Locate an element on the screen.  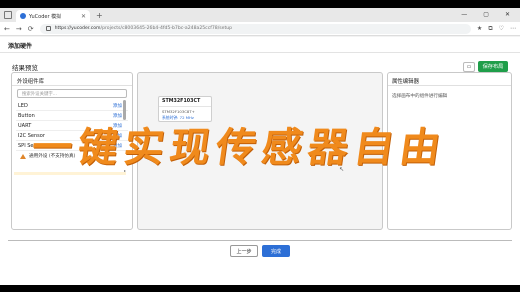
property-editor-title: 属性编辑器 is located at coordinates (405, 82).